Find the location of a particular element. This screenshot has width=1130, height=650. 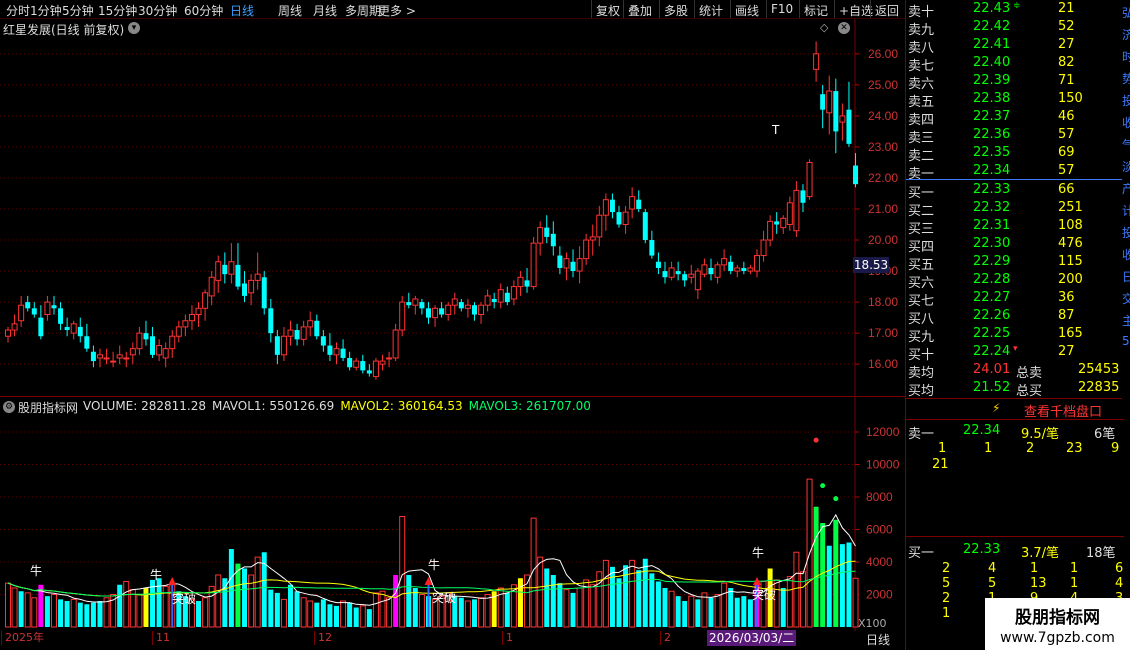

price-tick-label: 16.00 is located at coordinates (883, 364).